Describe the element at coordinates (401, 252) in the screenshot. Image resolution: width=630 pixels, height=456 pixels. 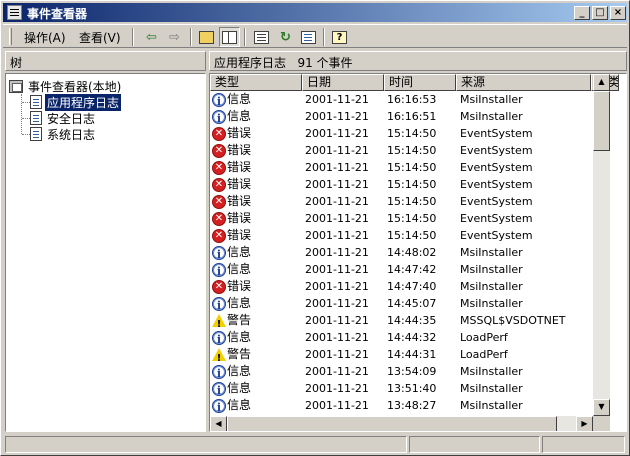
I see `table-row: 信息2001-11-2114:48:02MsiInstaller无` at that location.